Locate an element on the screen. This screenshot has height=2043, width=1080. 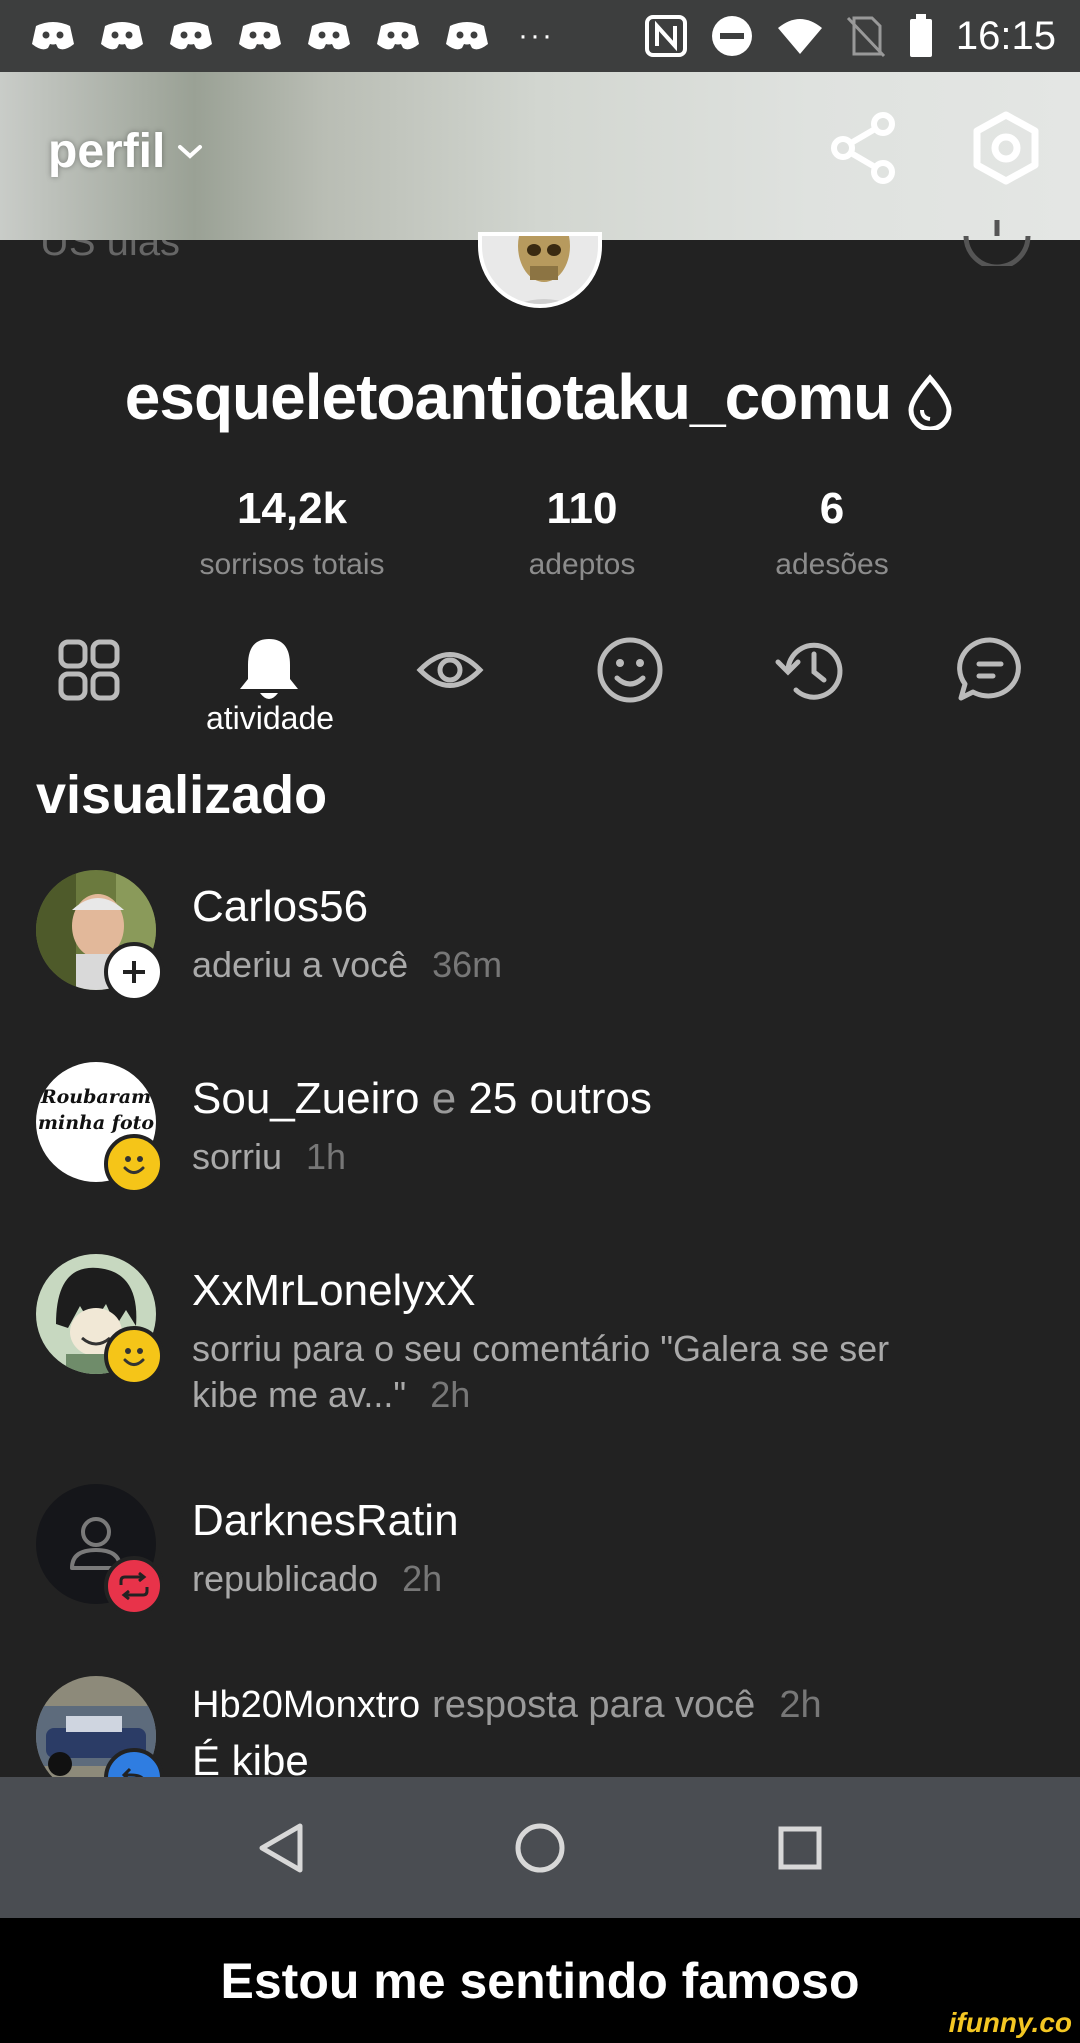
drop-icon is located at coordinates (930, 403).